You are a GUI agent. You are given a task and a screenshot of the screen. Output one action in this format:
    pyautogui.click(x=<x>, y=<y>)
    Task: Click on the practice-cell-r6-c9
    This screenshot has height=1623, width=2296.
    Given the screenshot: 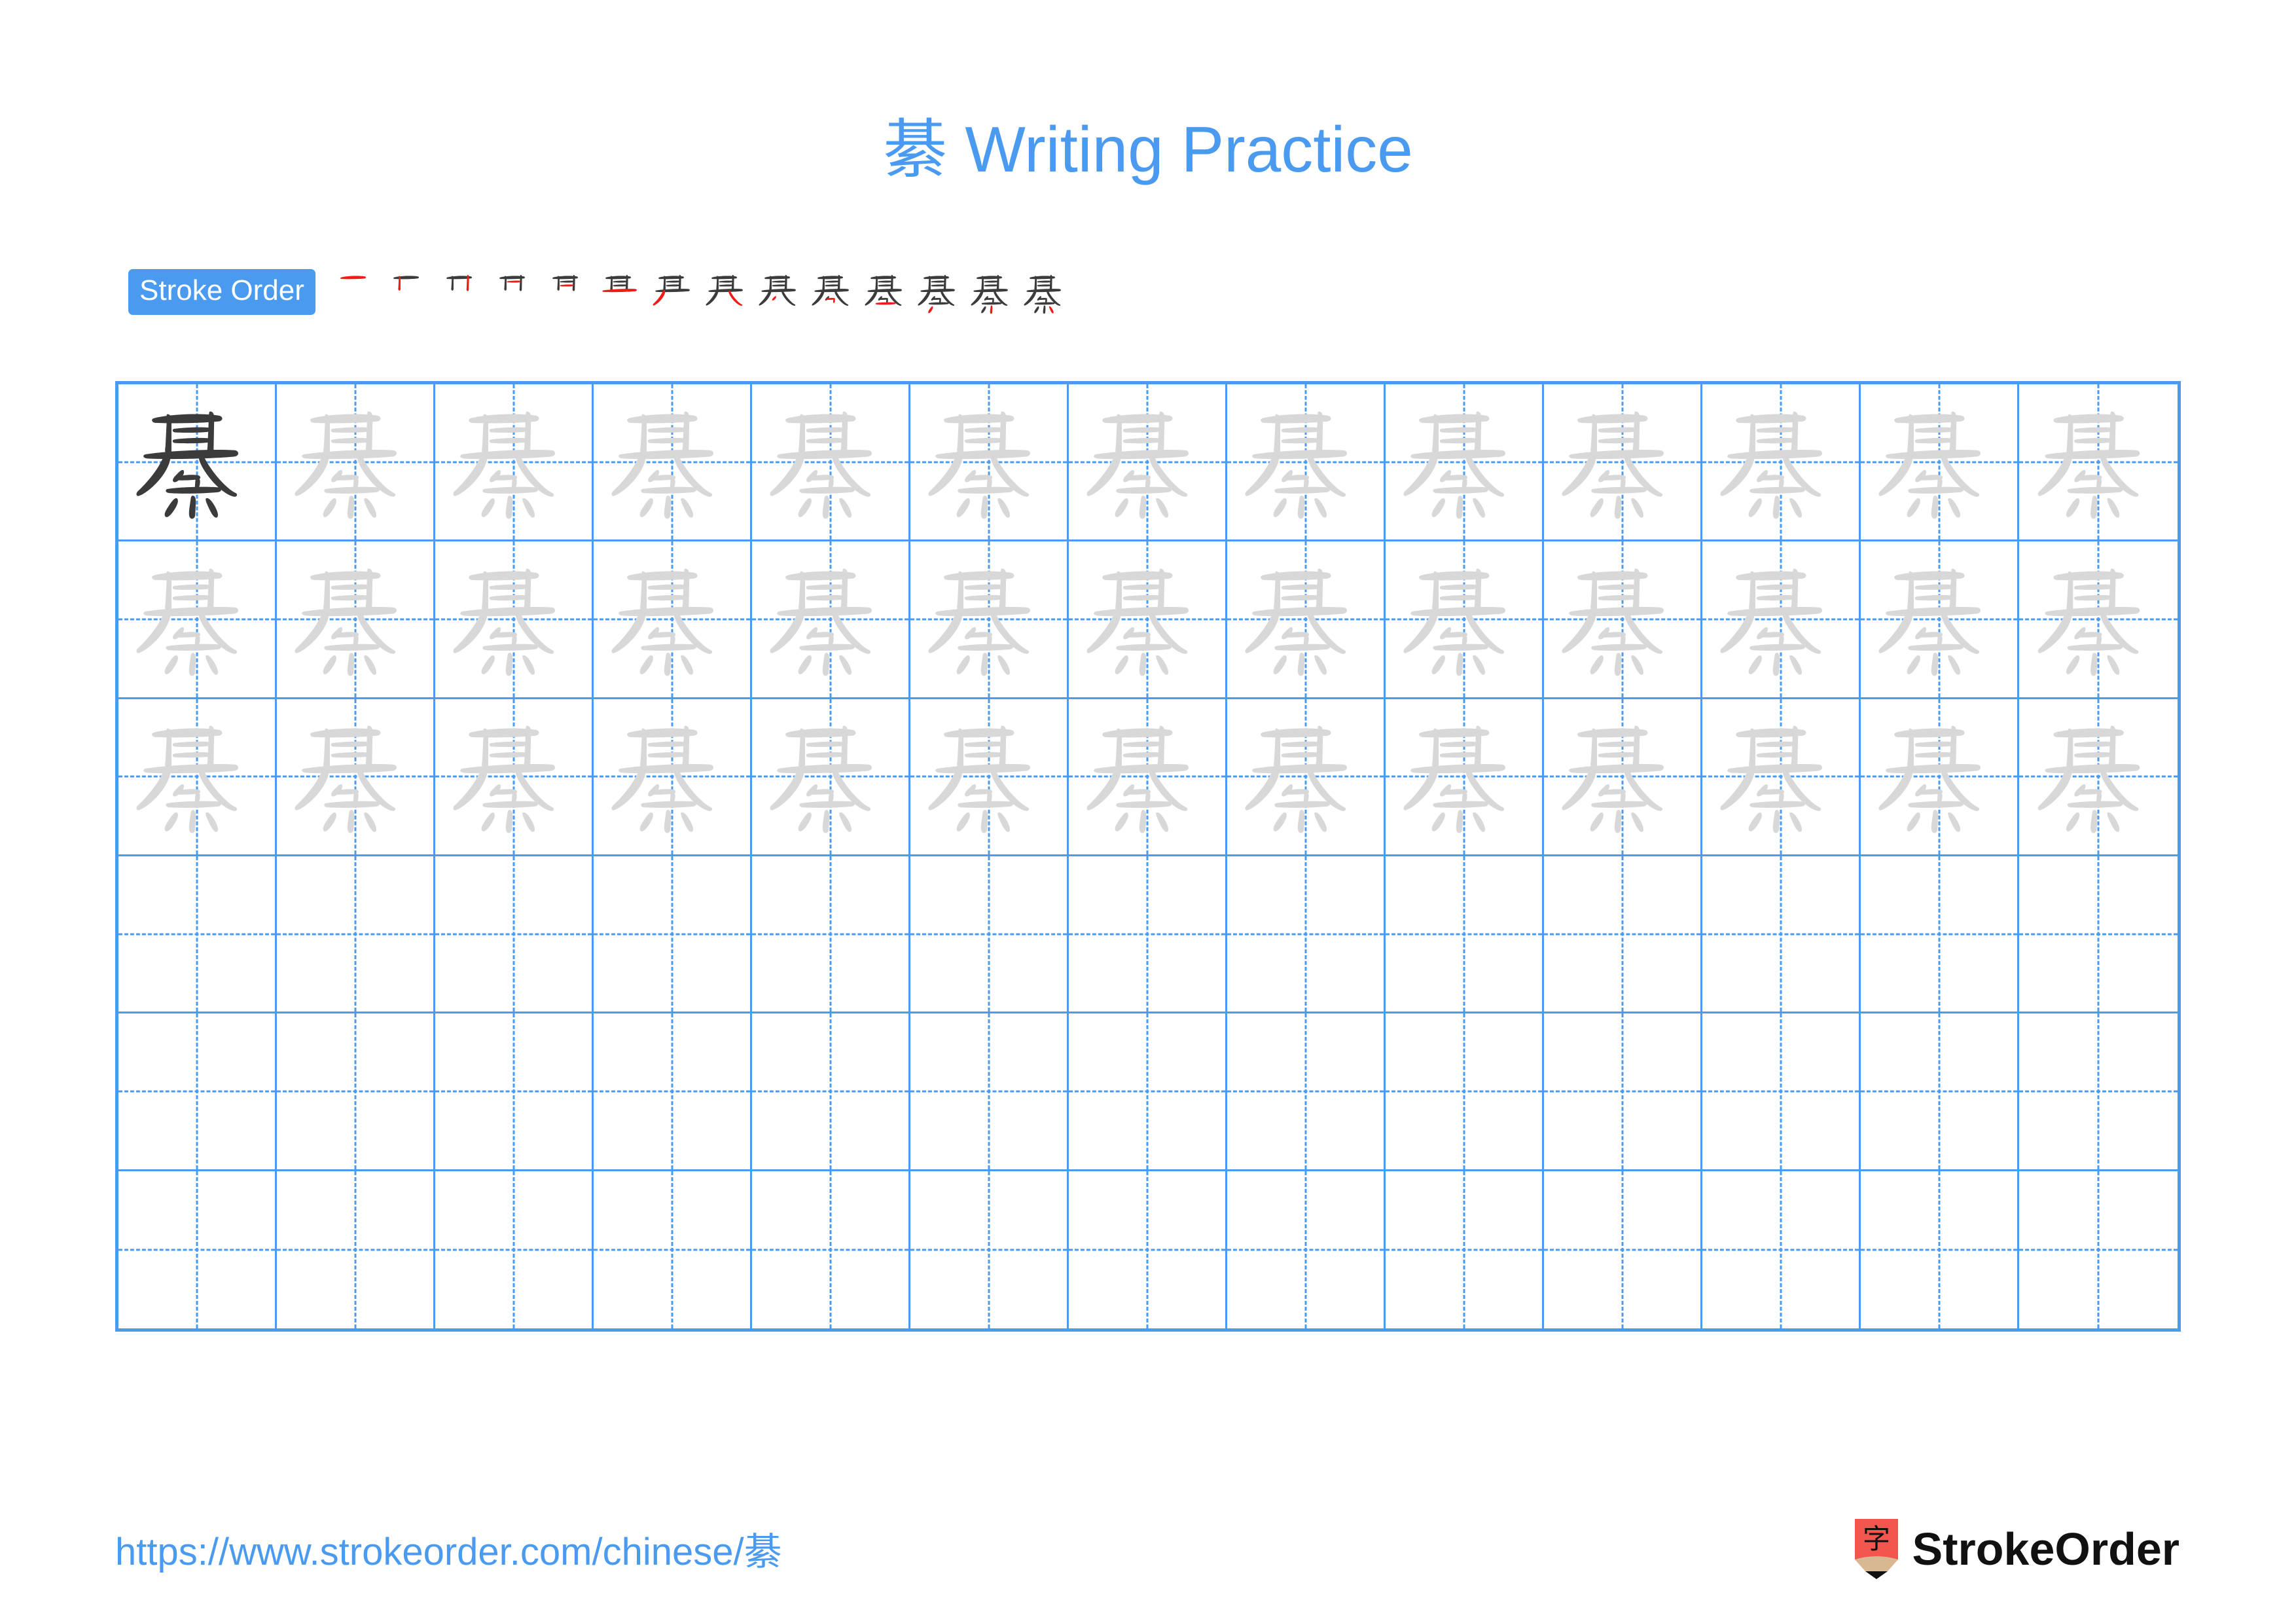 What is the action you would take?
    pyautogui.click(x=1465, y=1249)
    